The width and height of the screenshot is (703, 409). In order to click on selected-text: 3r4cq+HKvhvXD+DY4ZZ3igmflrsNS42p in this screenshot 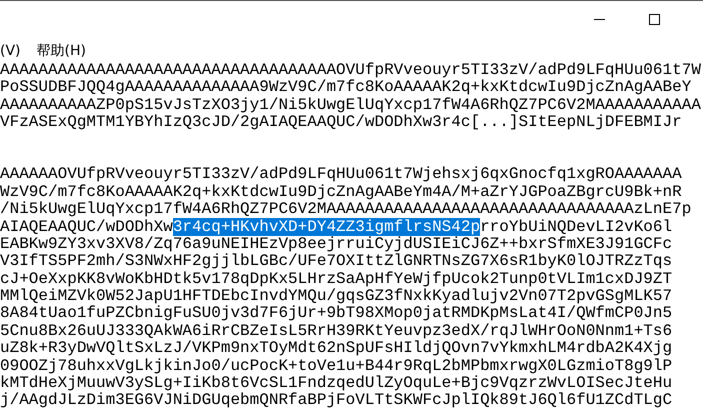, I will do `click(326, 227)`.